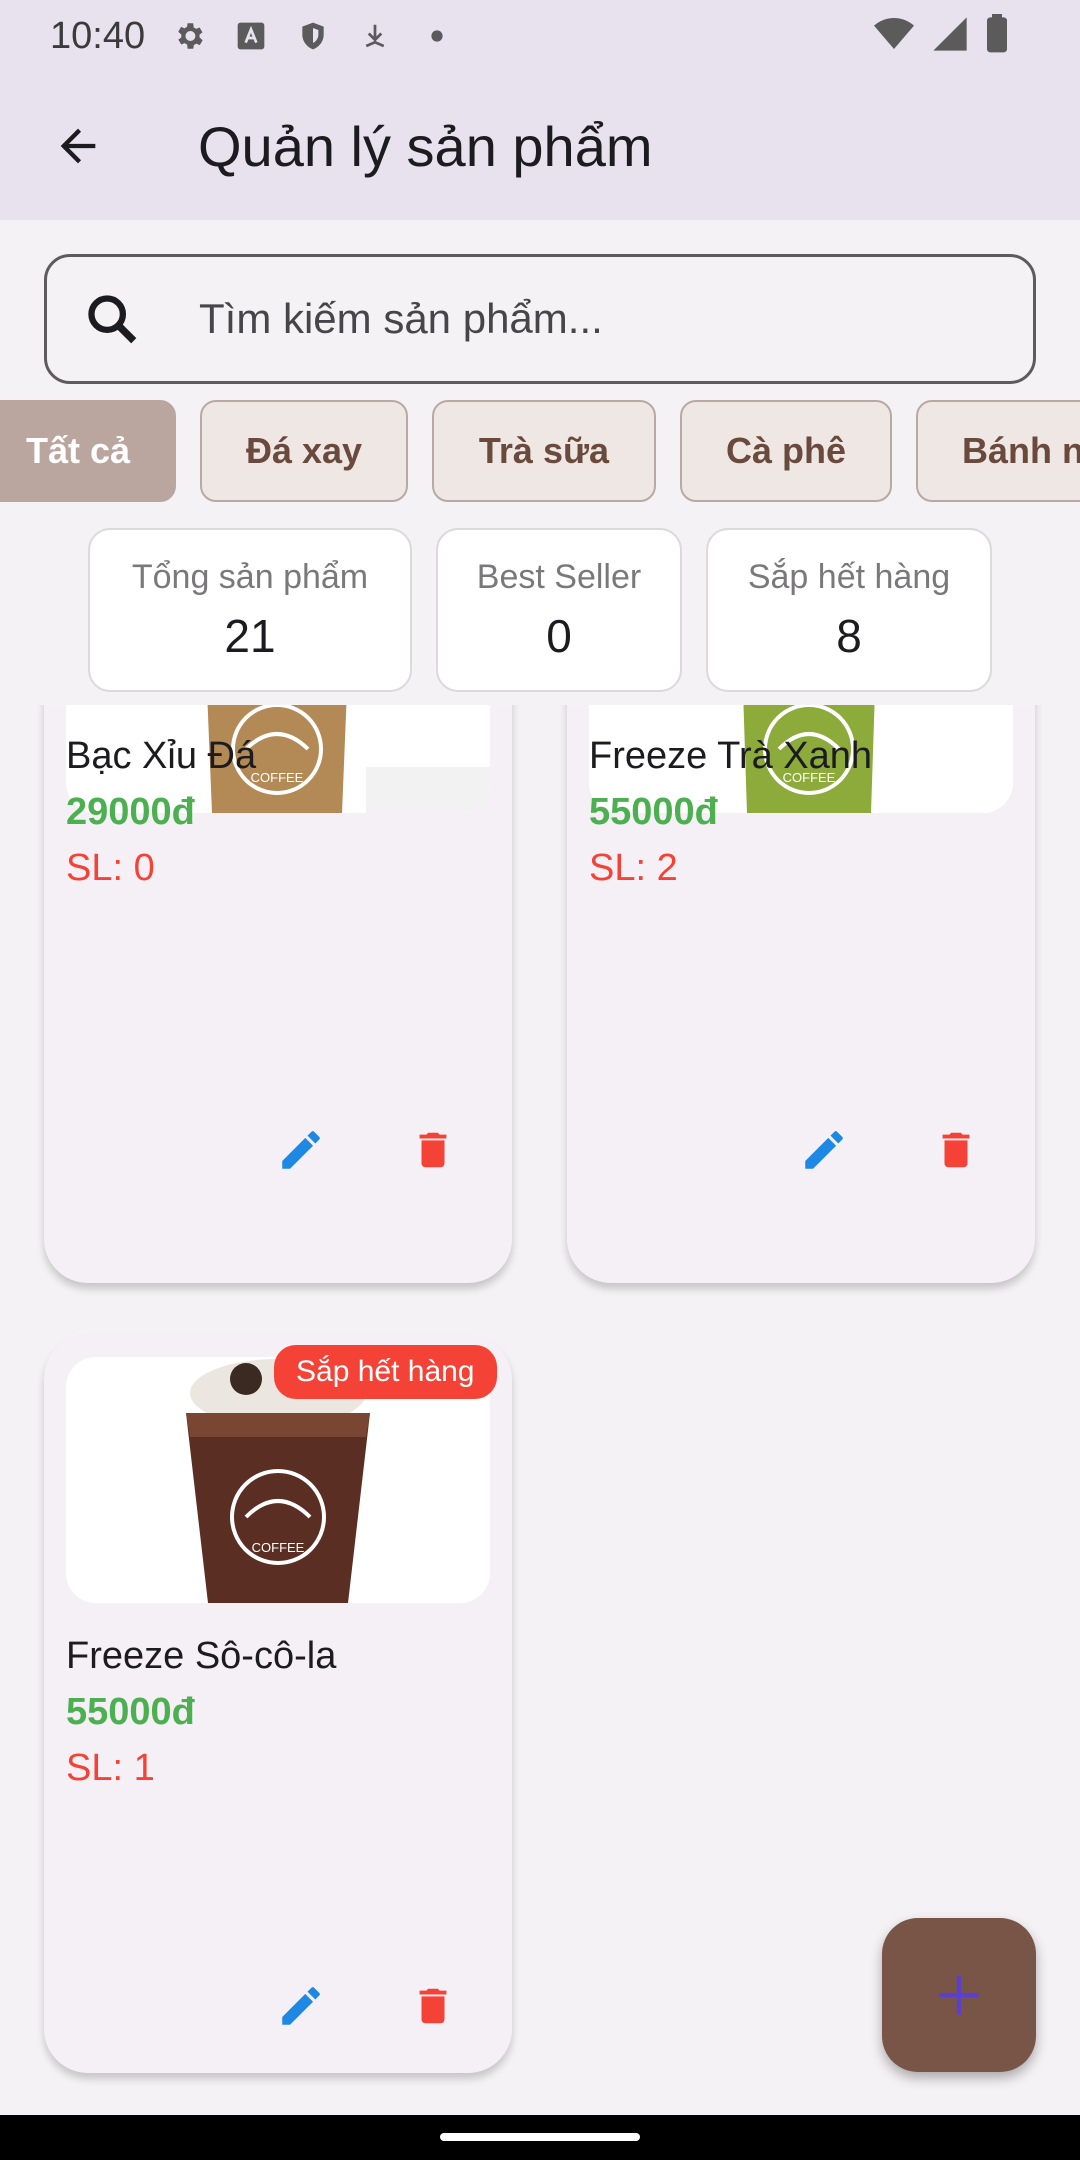 The height and width of the screenshot is (2160, 1080). What do you see at coordinates (950, 39) in the screenshot?
I see `signal-icon` at bounding box center [950, 39].